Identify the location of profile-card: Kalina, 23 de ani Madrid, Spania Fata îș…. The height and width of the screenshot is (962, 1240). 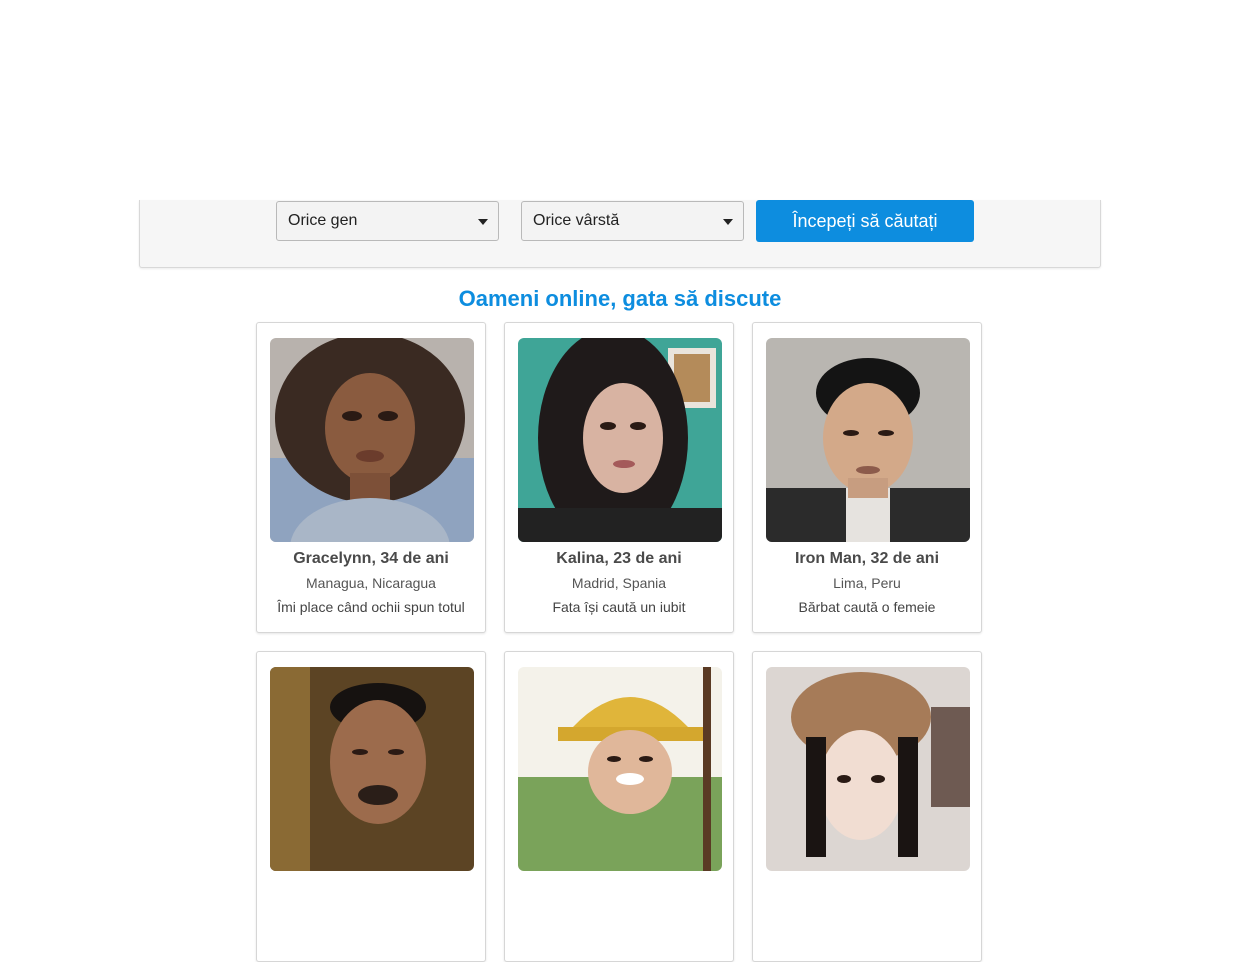
(619, 477).